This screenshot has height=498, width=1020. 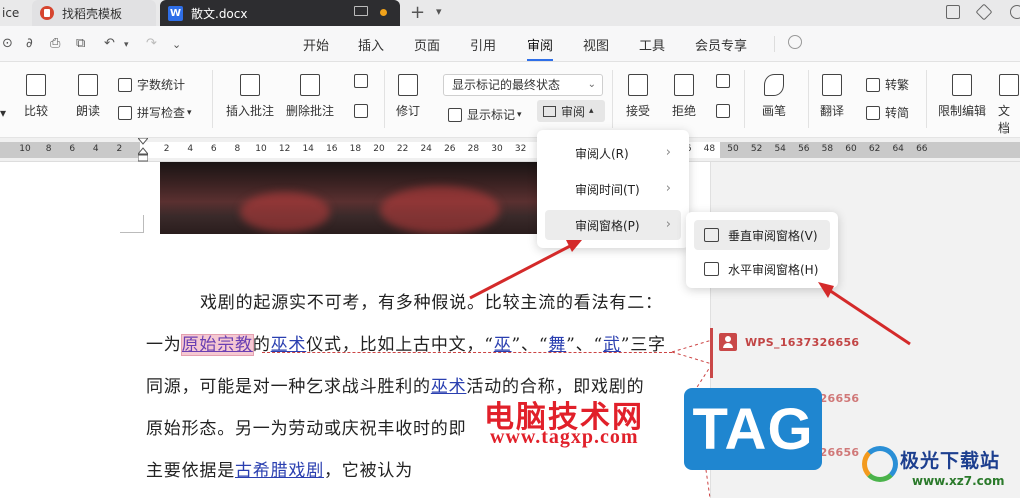 I want to click on watermark-xz-name: 极光下载站, so click(x=950, y=461).